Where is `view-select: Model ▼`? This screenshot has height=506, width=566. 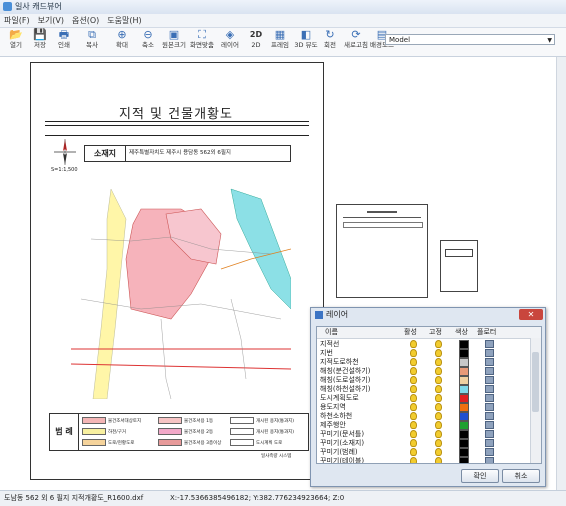
view-select: Model ▼ is located at coordinates (470, 39).